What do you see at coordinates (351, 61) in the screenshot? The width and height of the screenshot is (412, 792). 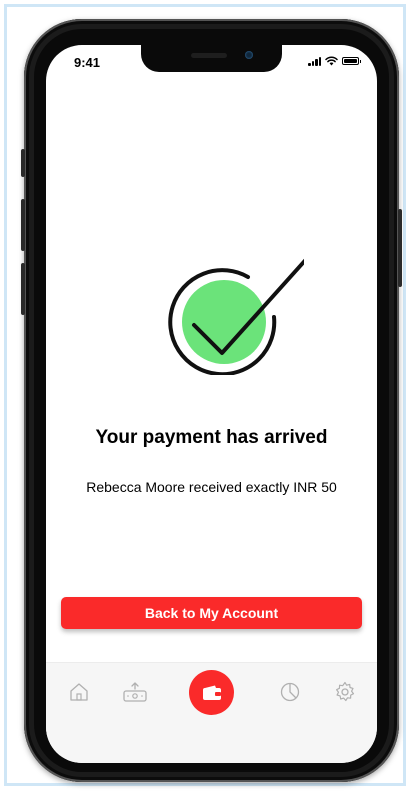 I see `battery-icon` at bounding box center [351, 61].